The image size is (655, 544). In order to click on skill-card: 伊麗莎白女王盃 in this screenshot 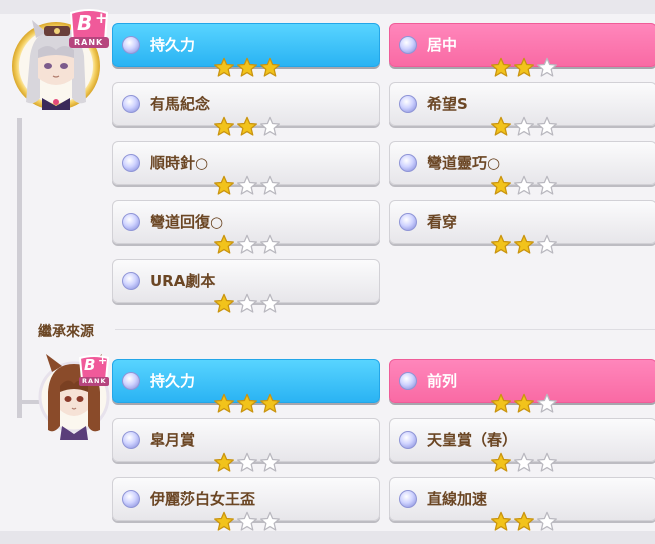, I will do `click(246, 504)`.